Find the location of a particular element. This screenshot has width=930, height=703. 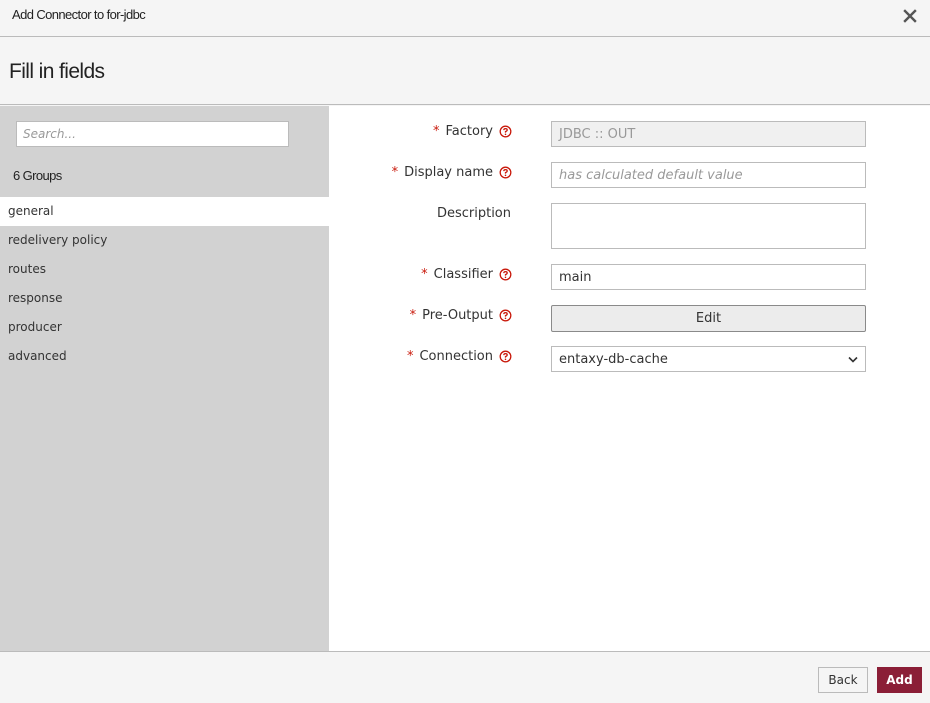

group-item-general: general is located at coordinates (164, 211).